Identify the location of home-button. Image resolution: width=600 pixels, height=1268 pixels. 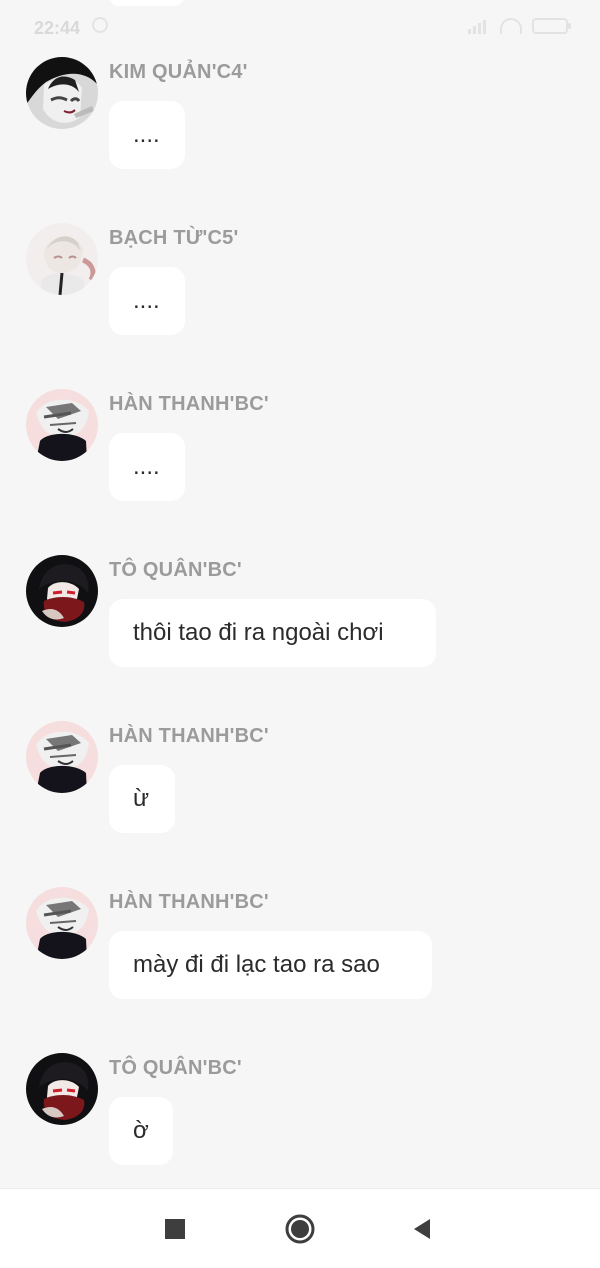
(300, 1229).